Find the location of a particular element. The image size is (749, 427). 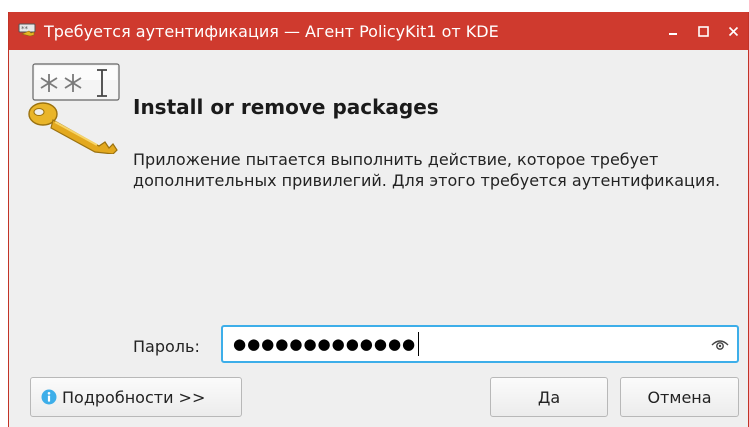

cancel-button-label: Отмена is located at coordinates (679, 397).